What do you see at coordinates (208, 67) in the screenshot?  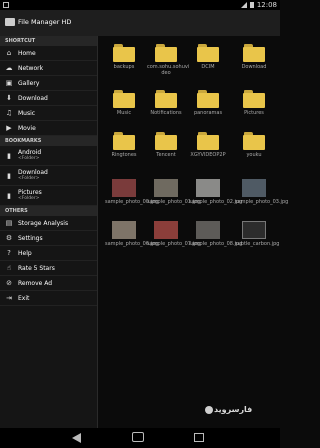 I see `file-name: DCIM` at bounding box center [208, 67].